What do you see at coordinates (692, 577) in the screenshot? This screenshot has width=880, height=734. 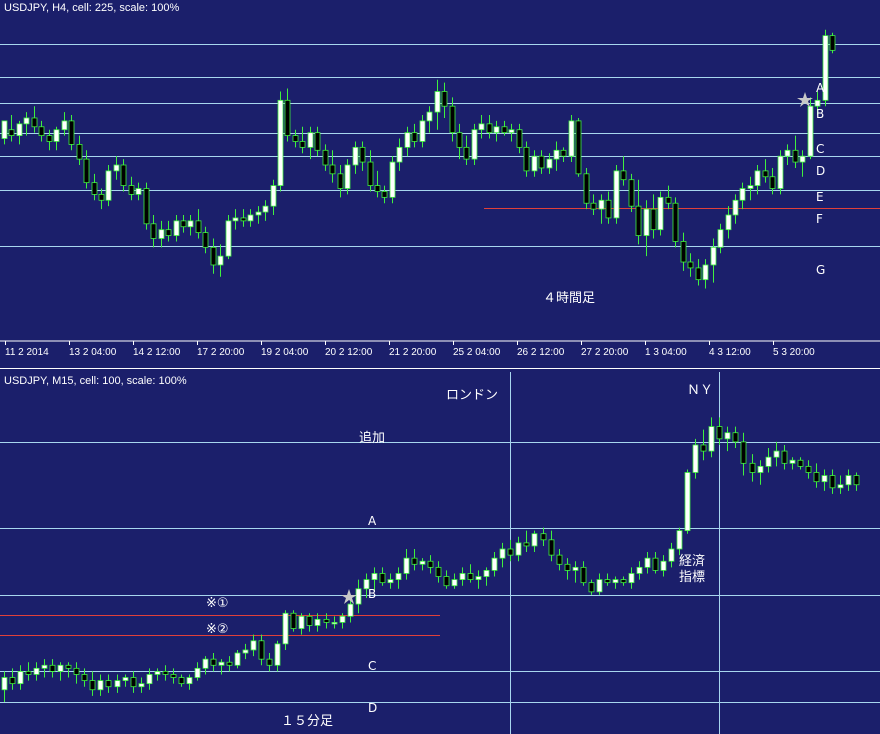 I see `m15-econ-label-2: 指標` at bounding box center [692, 577].